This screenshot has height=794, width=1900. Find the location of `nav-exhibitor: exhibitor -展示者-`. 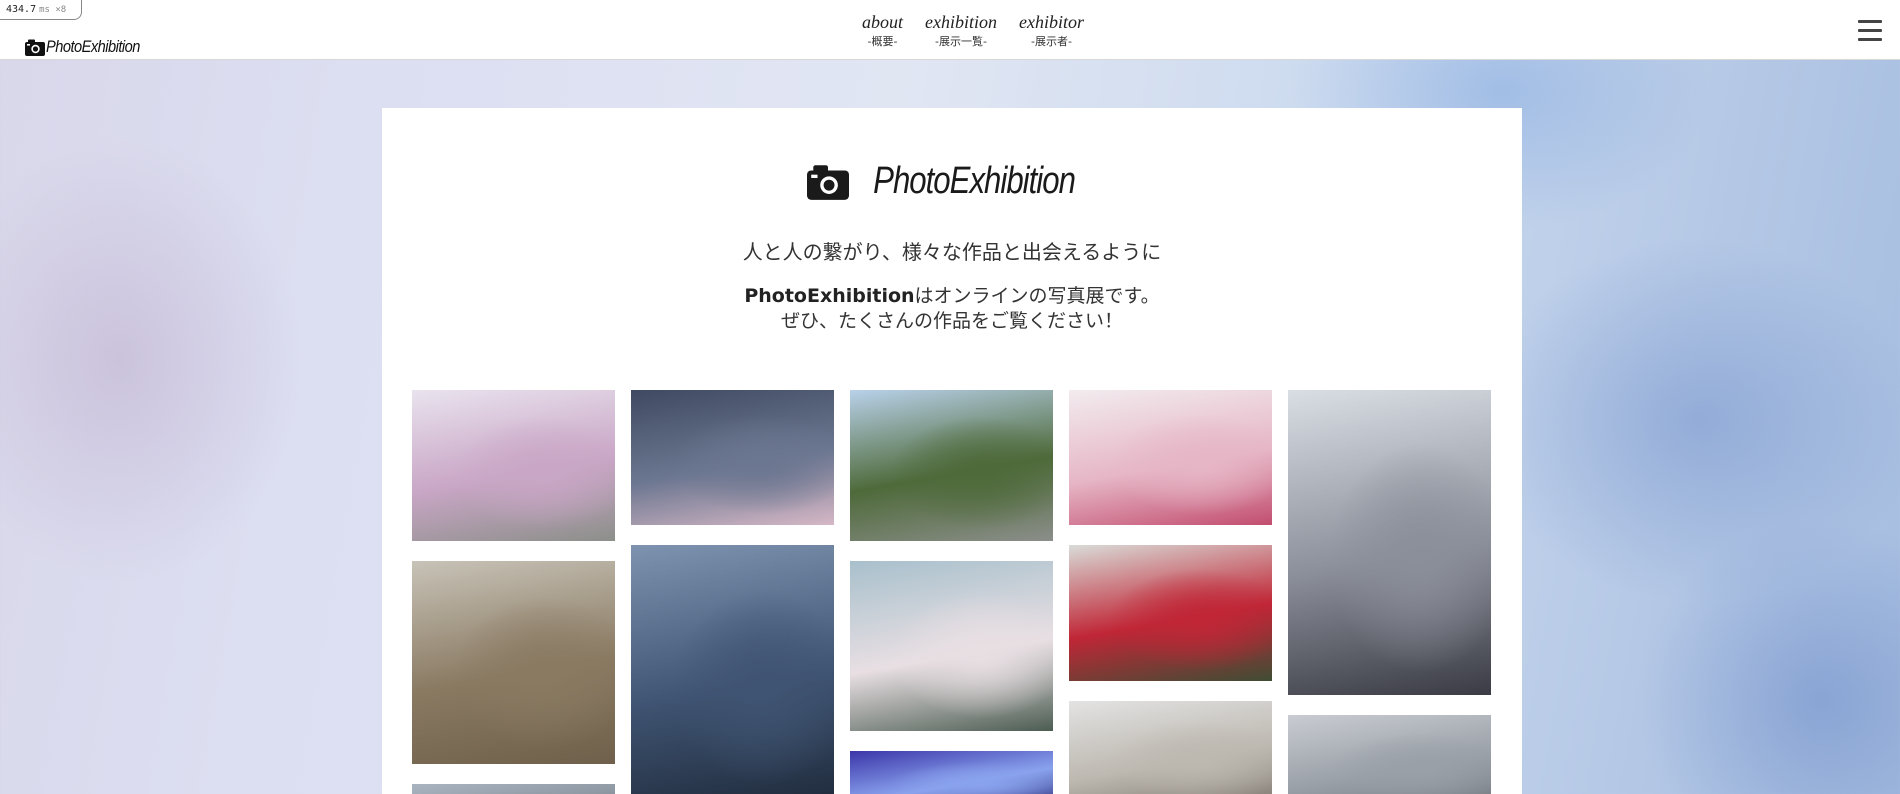

nav-exhibitor: exhibitor -展示者- is located at coordinates (1051, 30).